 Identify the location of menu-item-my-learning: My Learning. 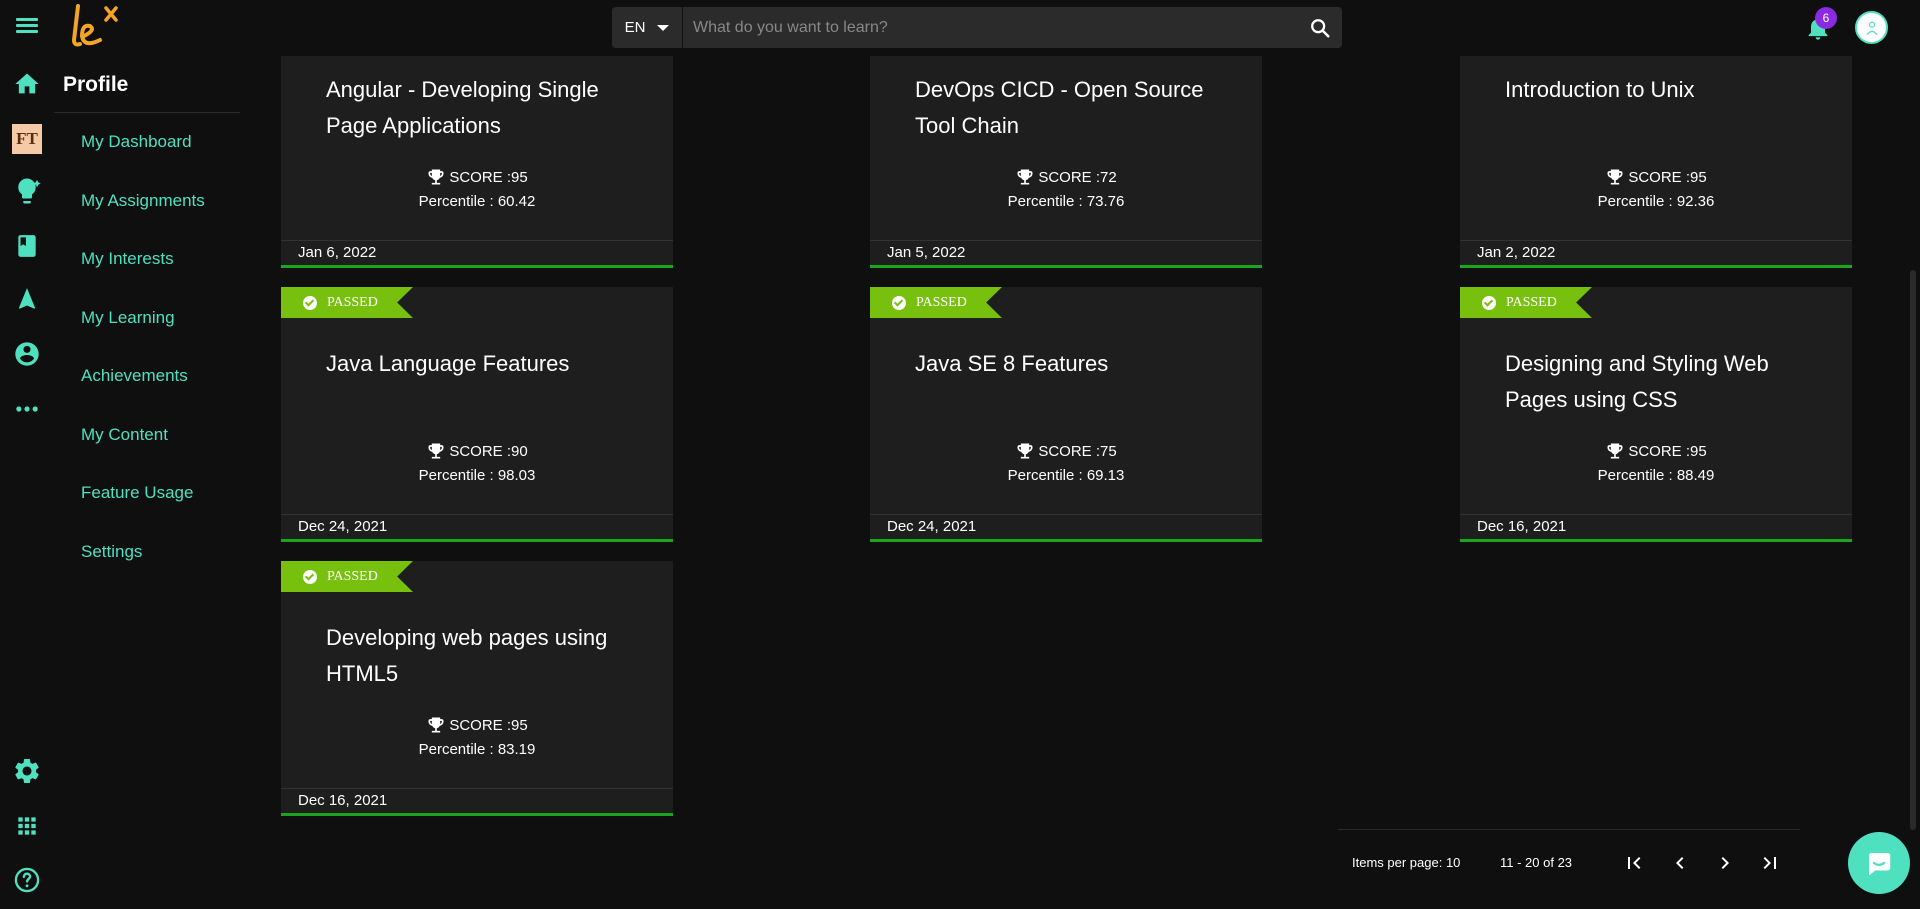
(128, 318).